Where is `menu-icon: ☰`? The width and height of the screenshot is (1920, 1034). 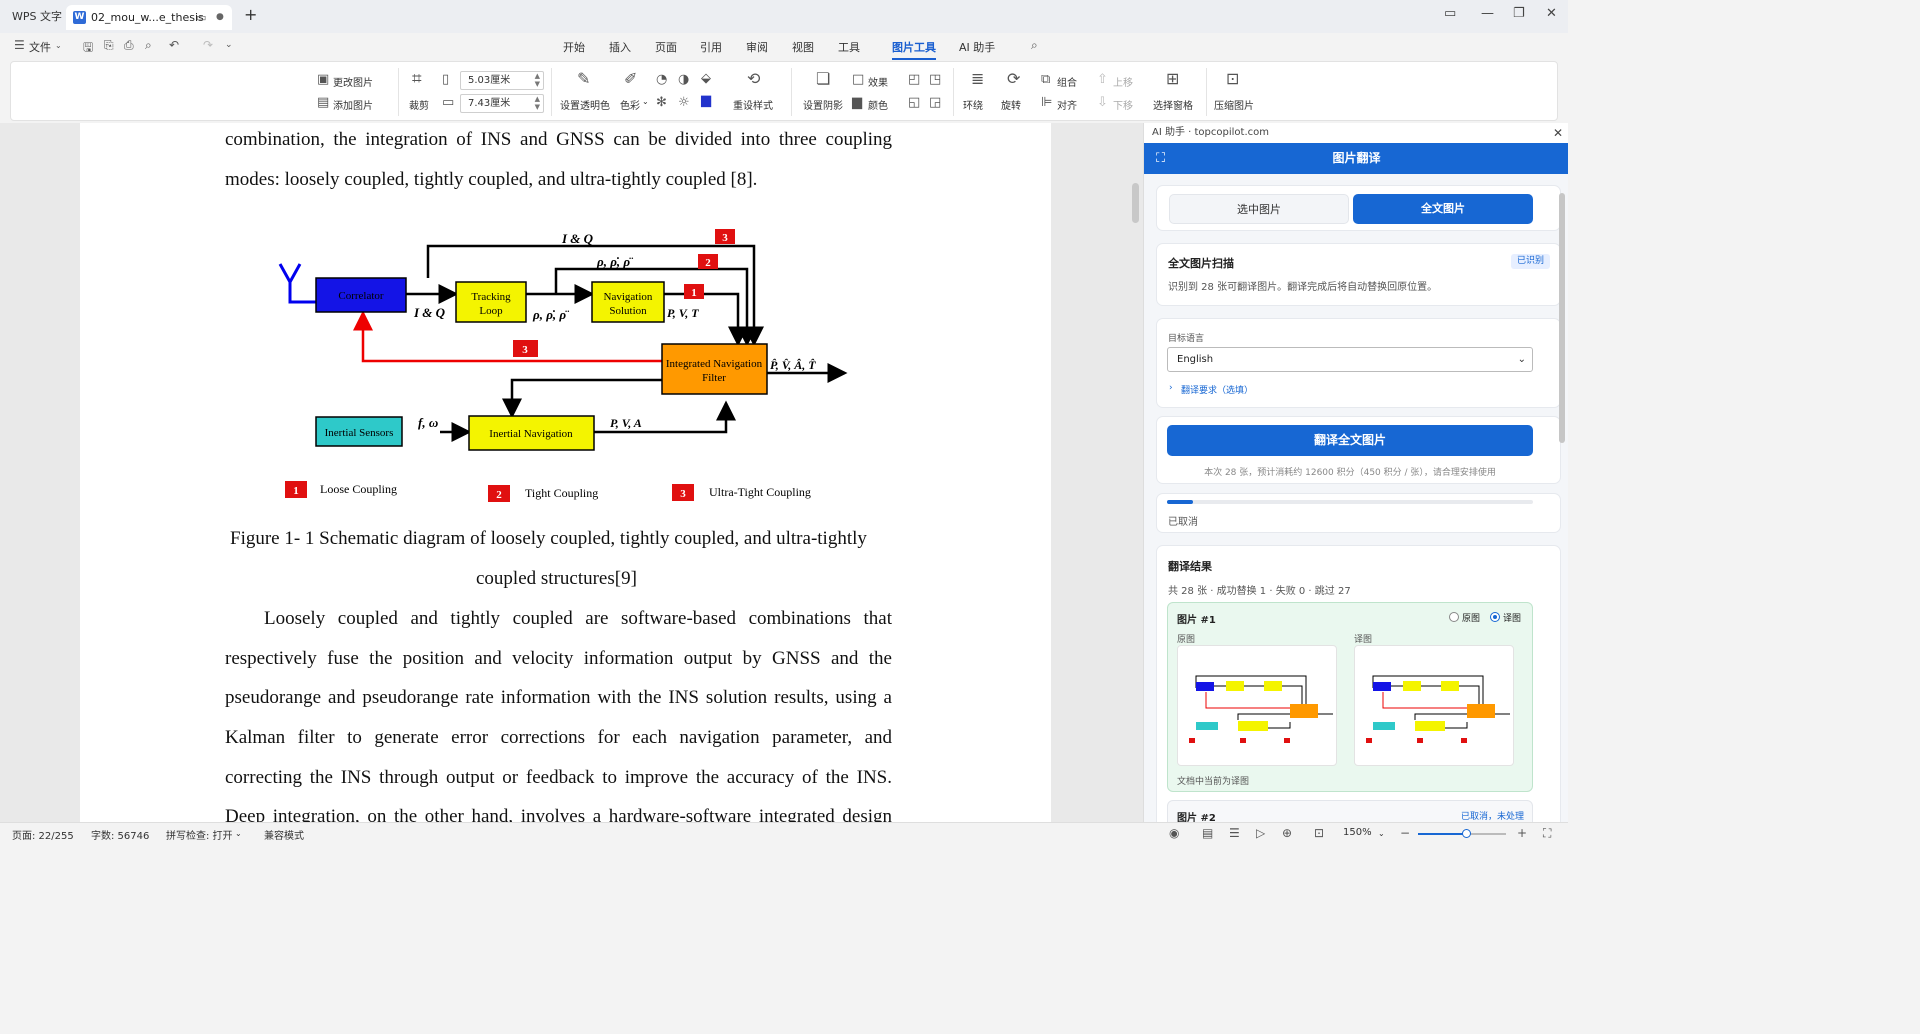 menu-icon: ☰ is located at coordinates (19, 45).